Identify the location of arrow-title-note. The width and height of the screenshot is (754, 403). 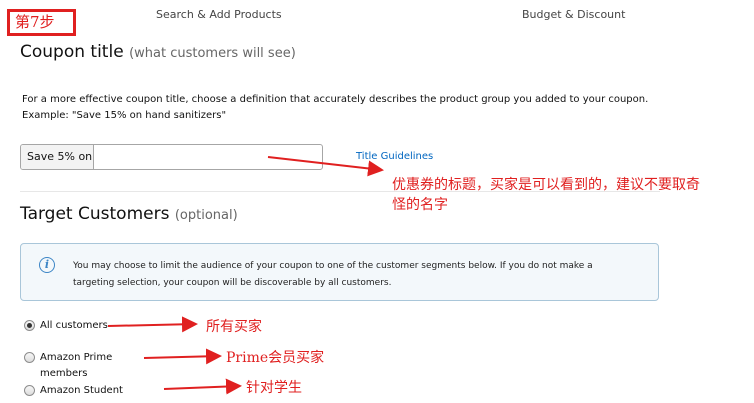
(325, 166).